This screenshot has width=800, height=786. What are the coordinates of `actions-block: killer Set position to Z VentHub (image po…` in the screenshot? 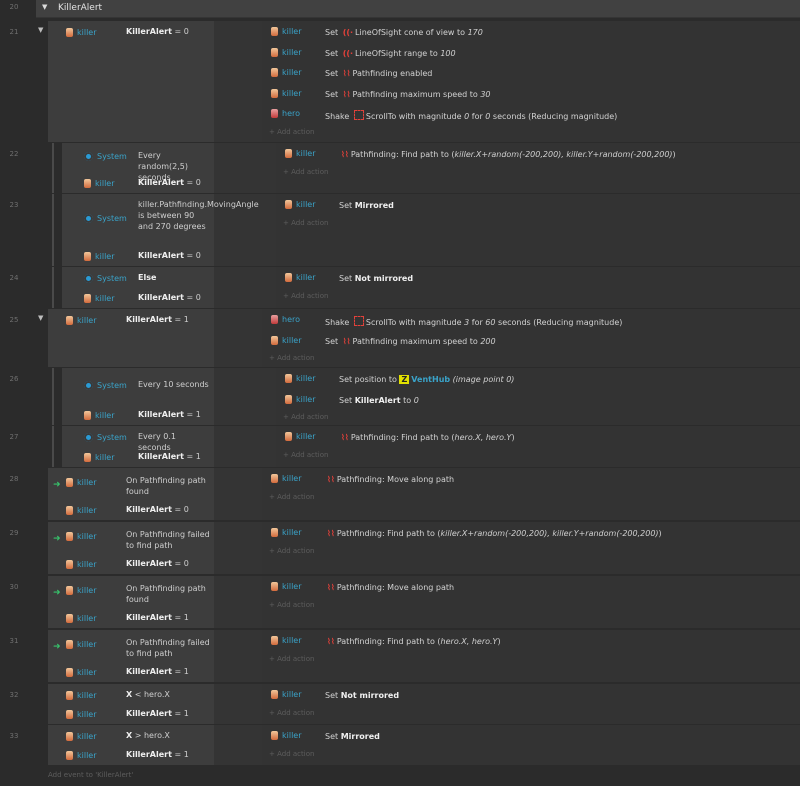 It's located at (538, 396).